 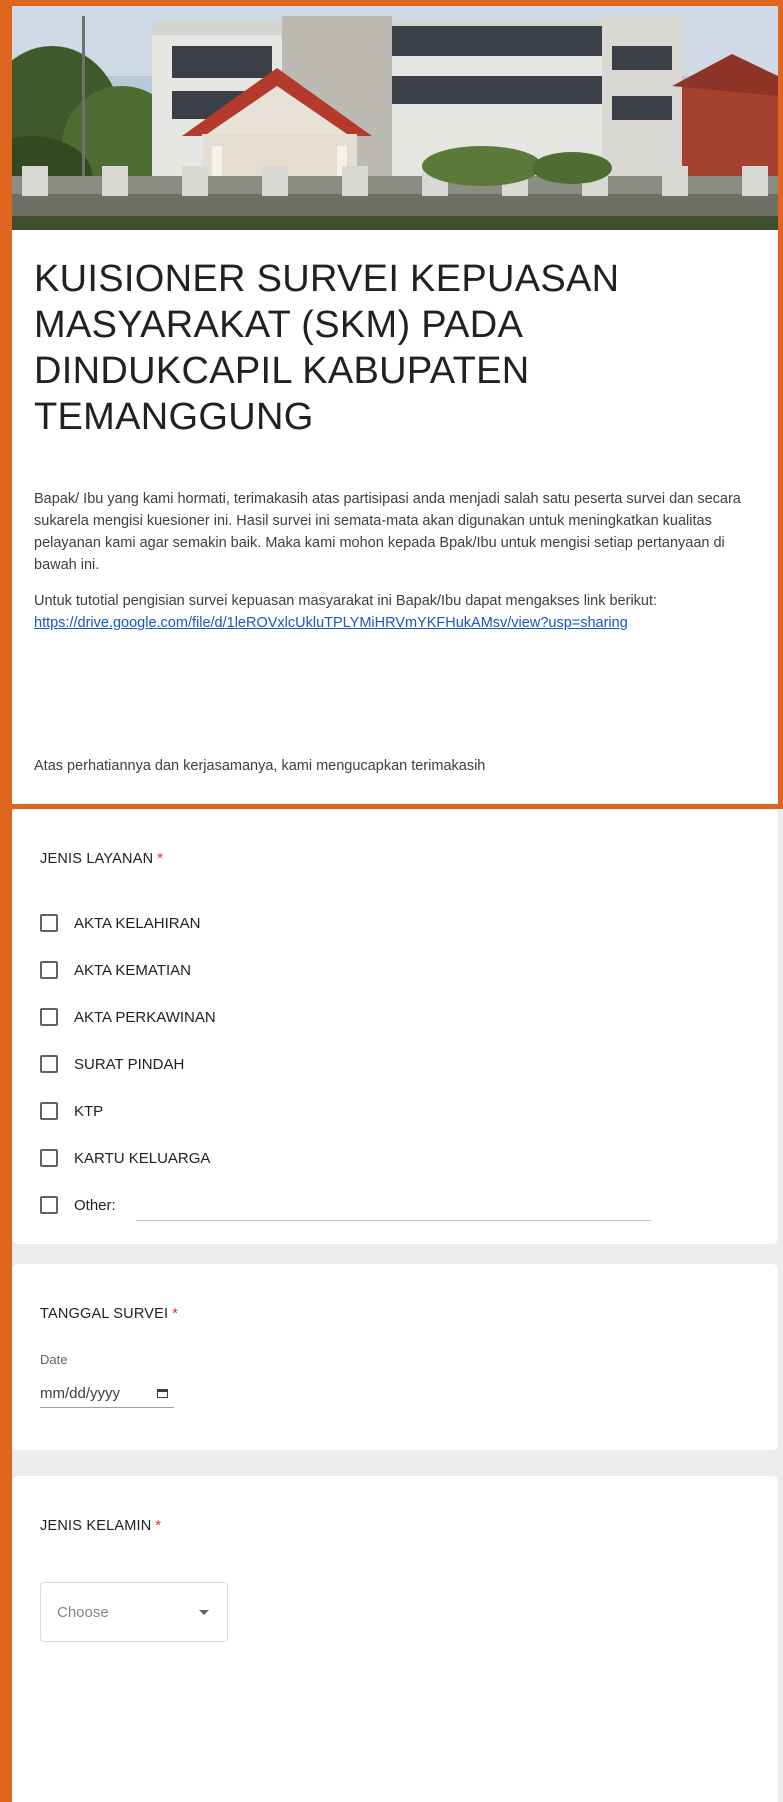 I want to click on option-ktp: KTP, so click(x=71, y=1111).